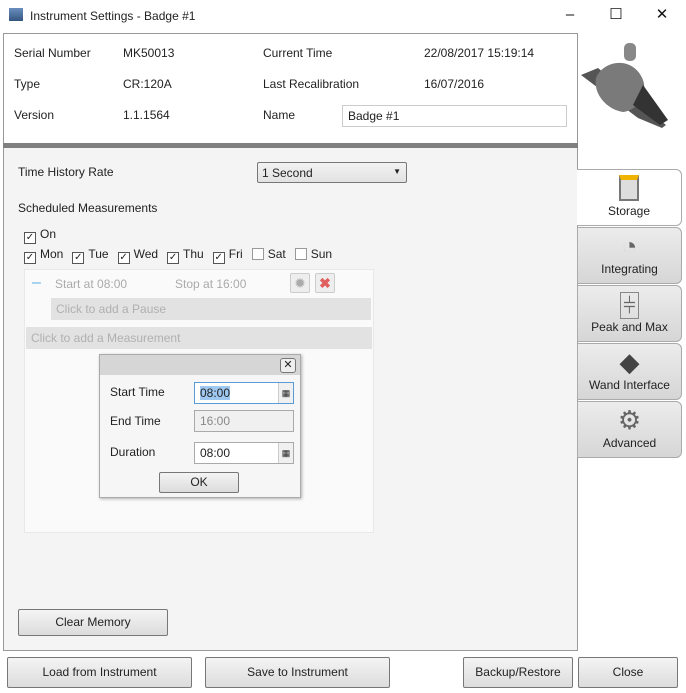 Image resolution: width=686 pixels, height=693 pixels. I want to click on backup-restore-button: Backup/Restore, so click(518, 672).